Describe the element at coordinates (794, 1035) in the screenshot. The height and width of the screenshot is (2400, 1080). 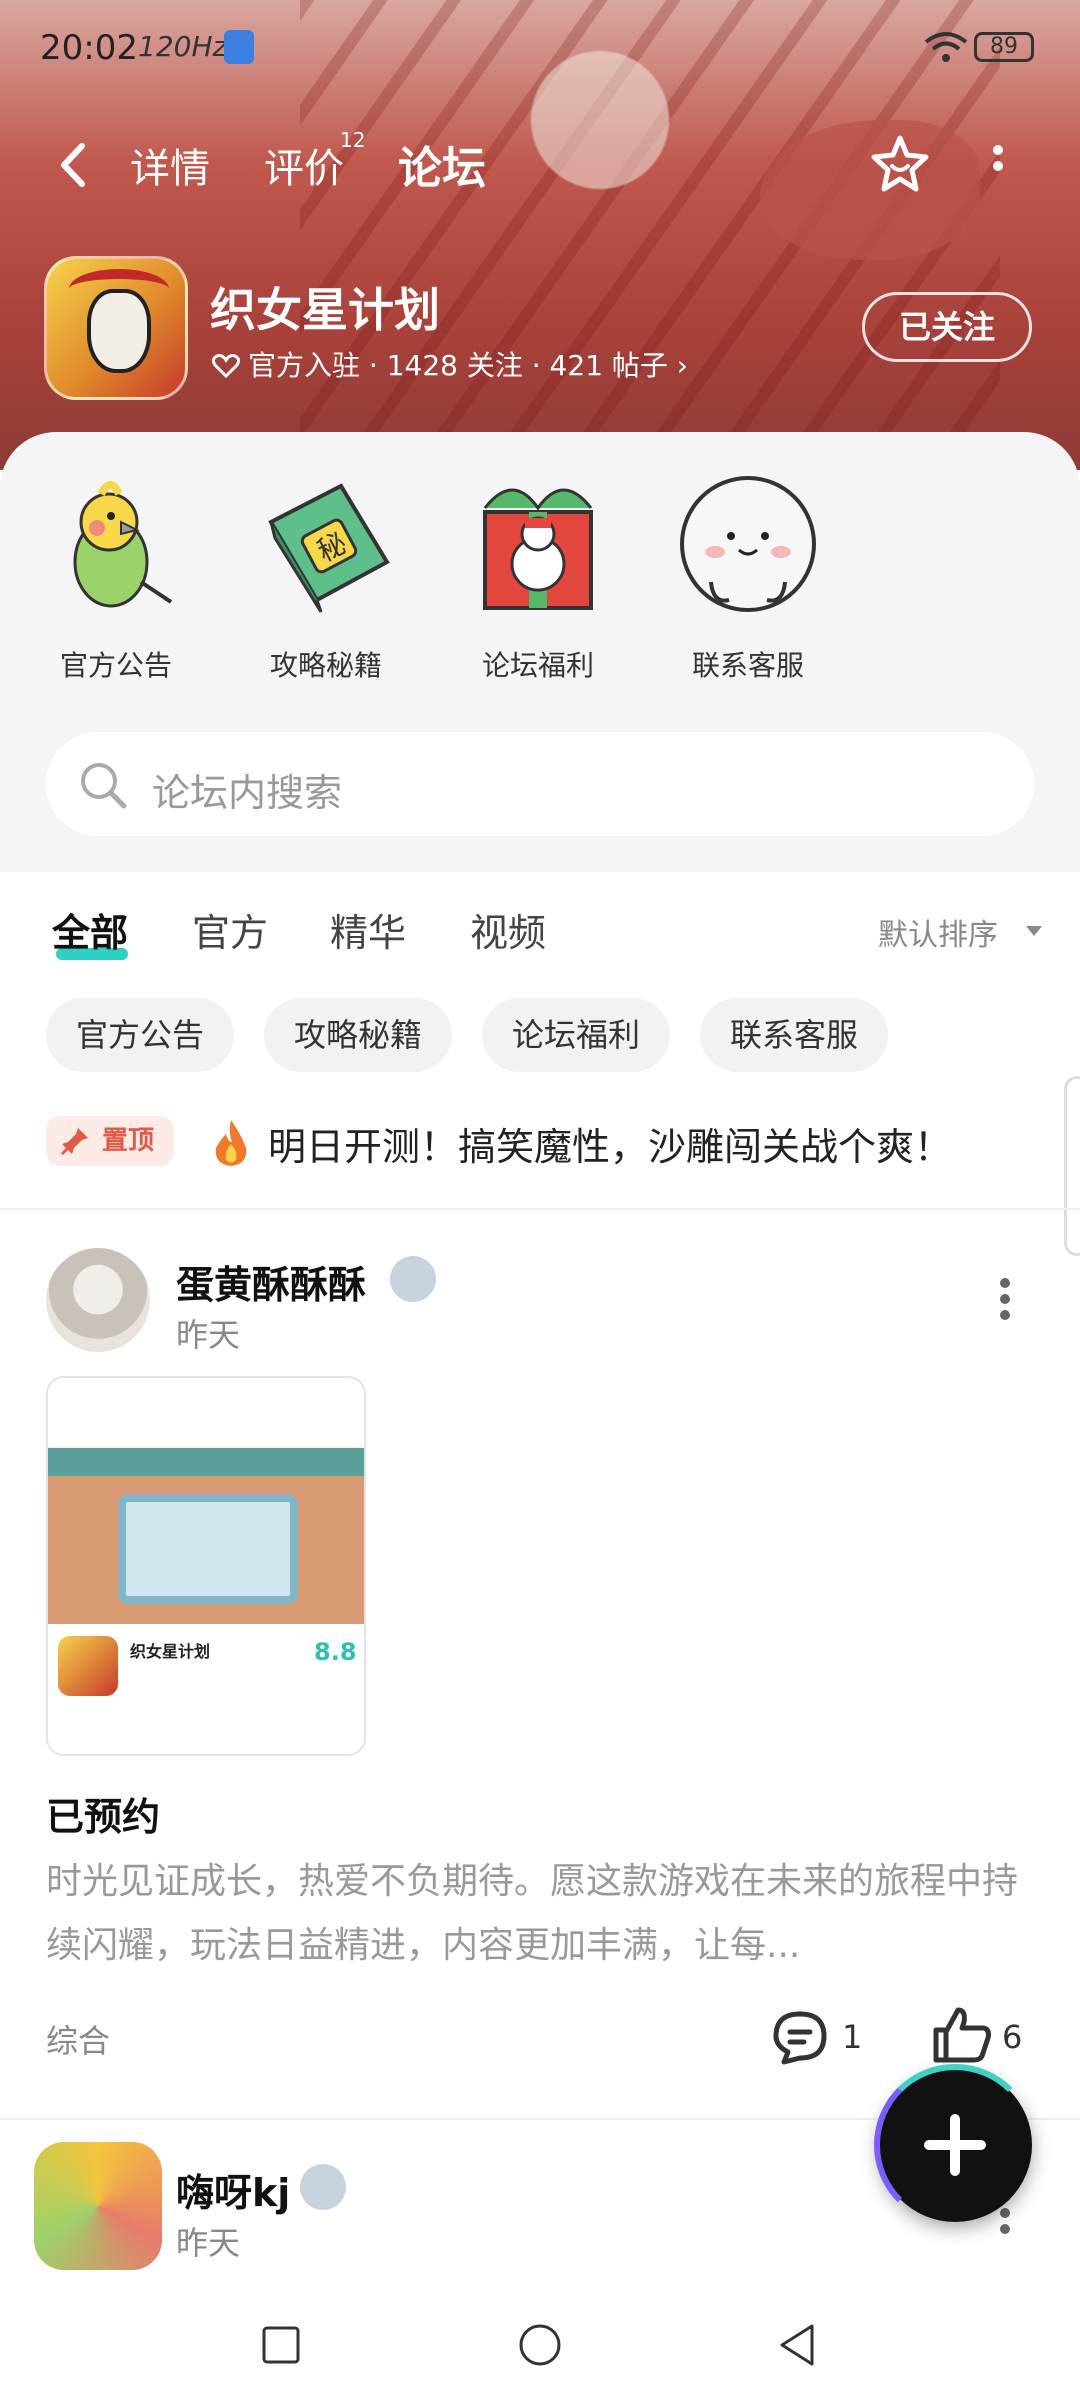
I see `chip-support: 联系客服` at that location.